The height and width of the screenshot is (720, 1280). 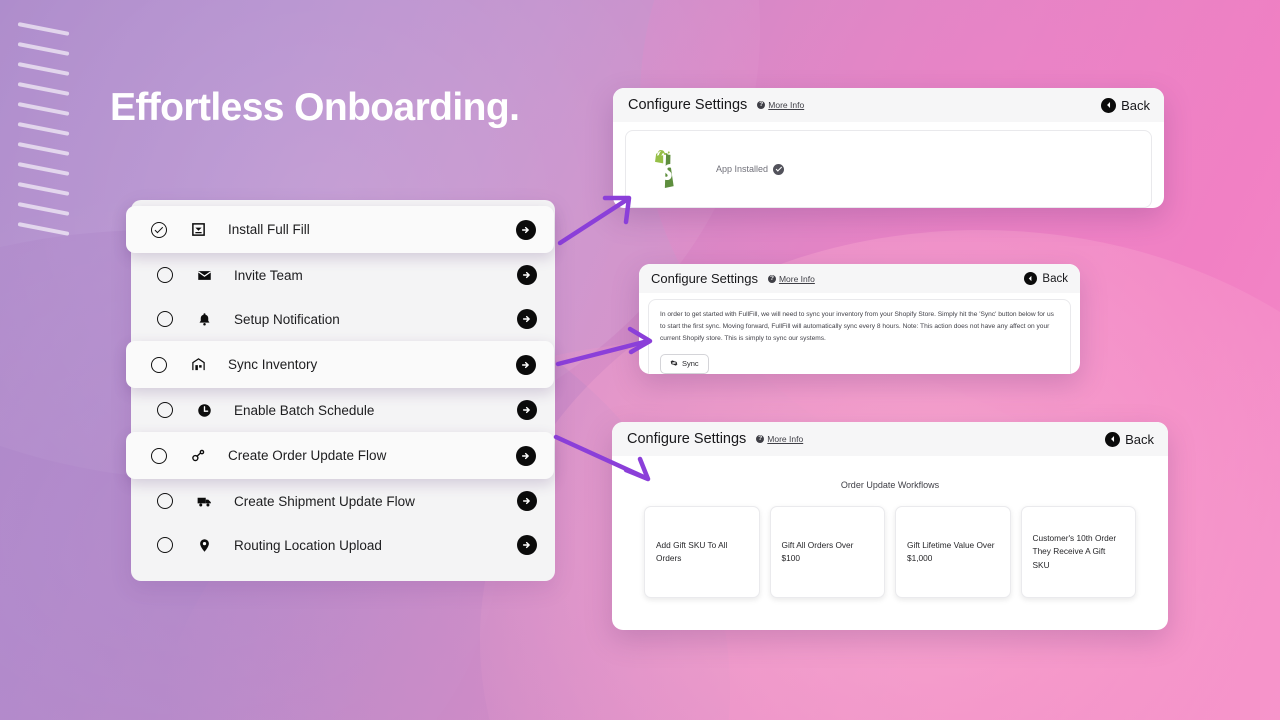 What do you see at coordinates (307, 455) in the screenshot?
I see `checklist-item-label: Create Order Update Flow` at bounding box center [307, 455].